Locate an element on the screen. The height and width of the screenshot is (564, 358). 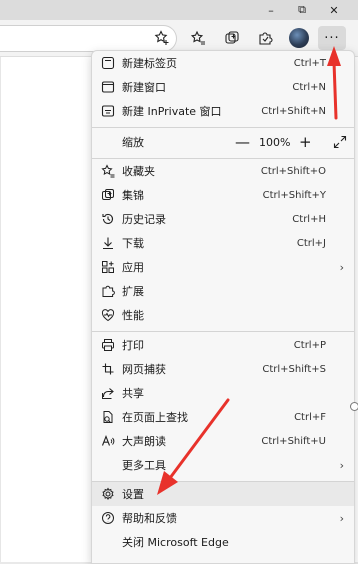
menu-item-shortcut: Ctrl+Shift+Y is located at coordinates (294, 195).